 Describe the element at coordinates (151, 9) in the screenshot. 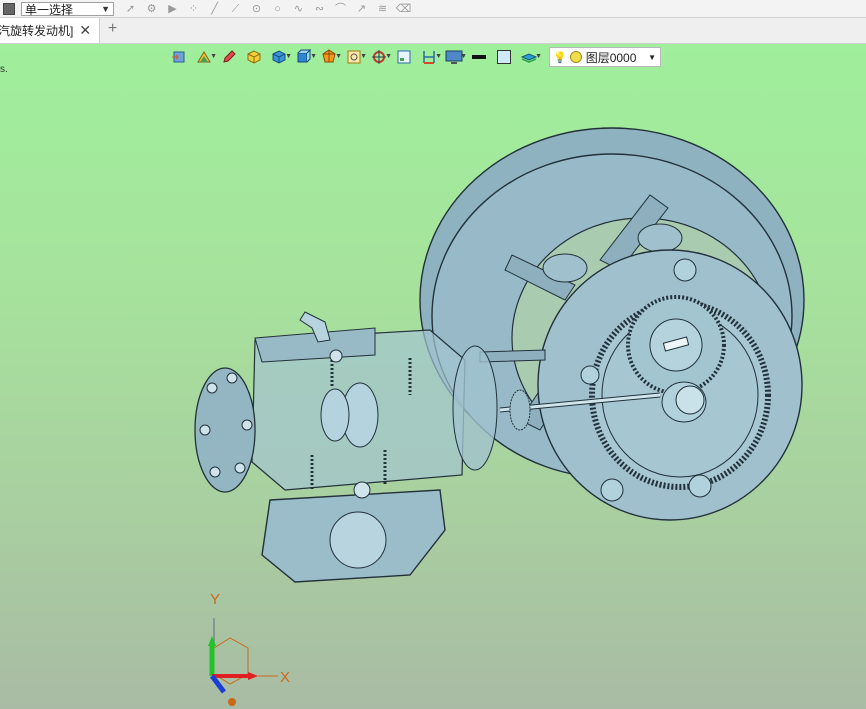

I see `pick-filter-icon: ⚙` at that location.